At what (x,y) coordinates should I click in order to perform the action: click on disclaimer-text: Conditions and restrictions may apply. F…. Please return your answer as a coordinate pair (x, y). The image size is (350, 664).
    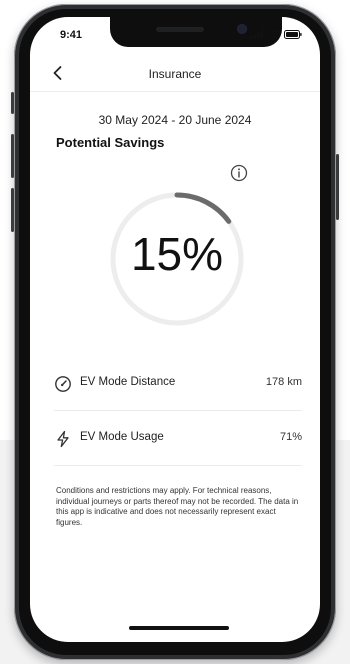
    Looking at the image, I should click on (177, 506).